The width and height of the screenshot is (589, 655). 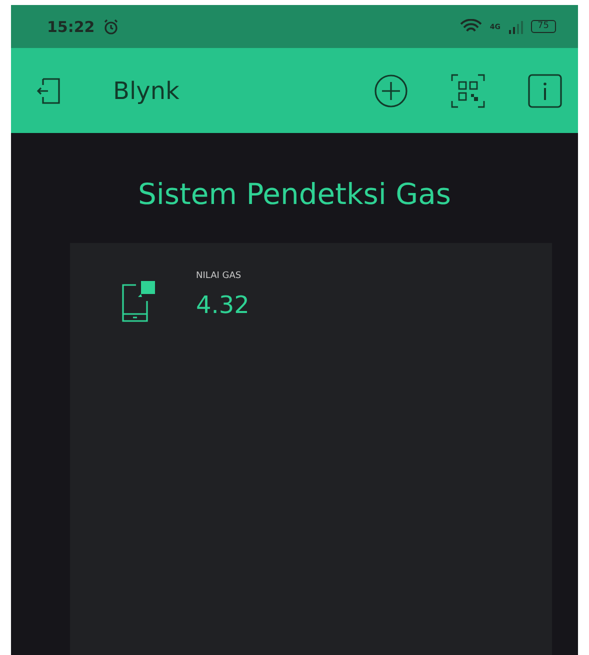 What do you see at coordinates (468, 90) in the screenshot?
I see `qr-code-button` at bounding box center [468, 90].